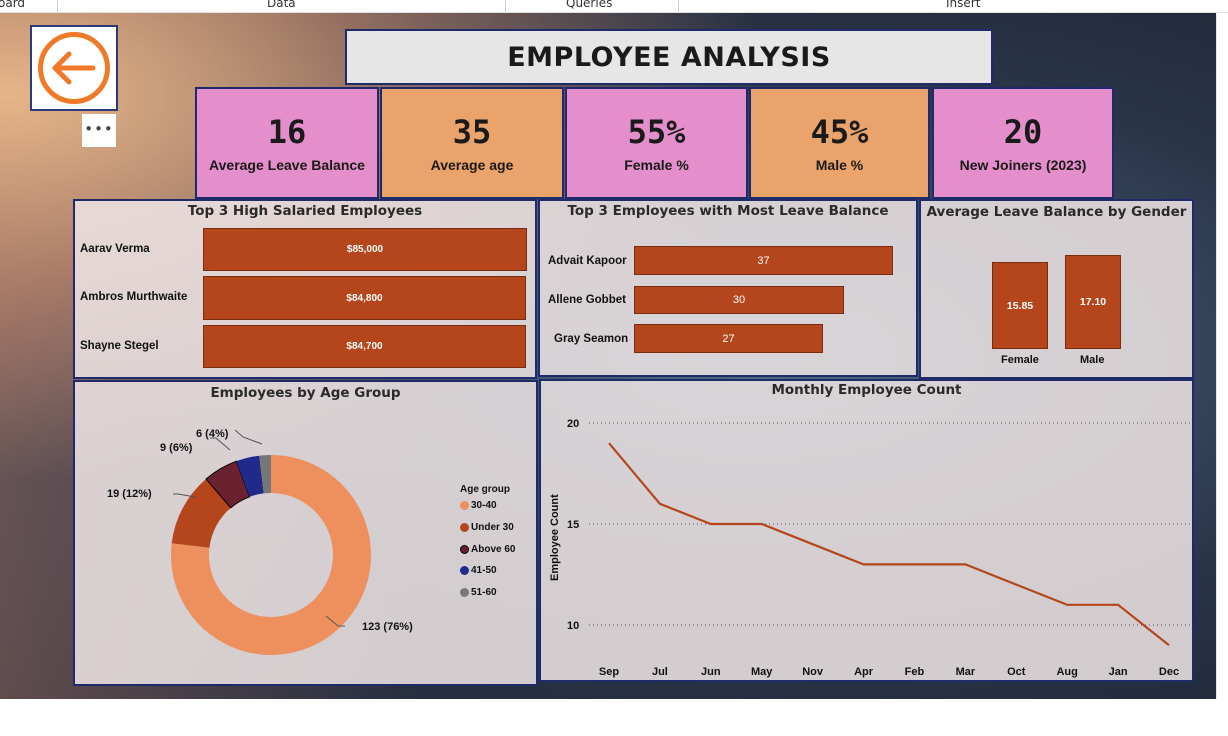 The image size is (1228, 736). I want to click on gender-bar-female: 15.85, so click(1020, 305).